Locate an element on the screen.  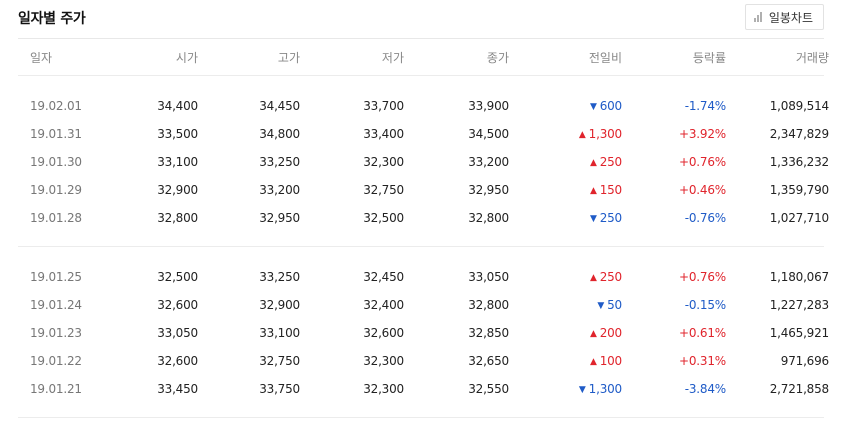
cell-date: 19.01.28 is located at coordinates (56, 218).